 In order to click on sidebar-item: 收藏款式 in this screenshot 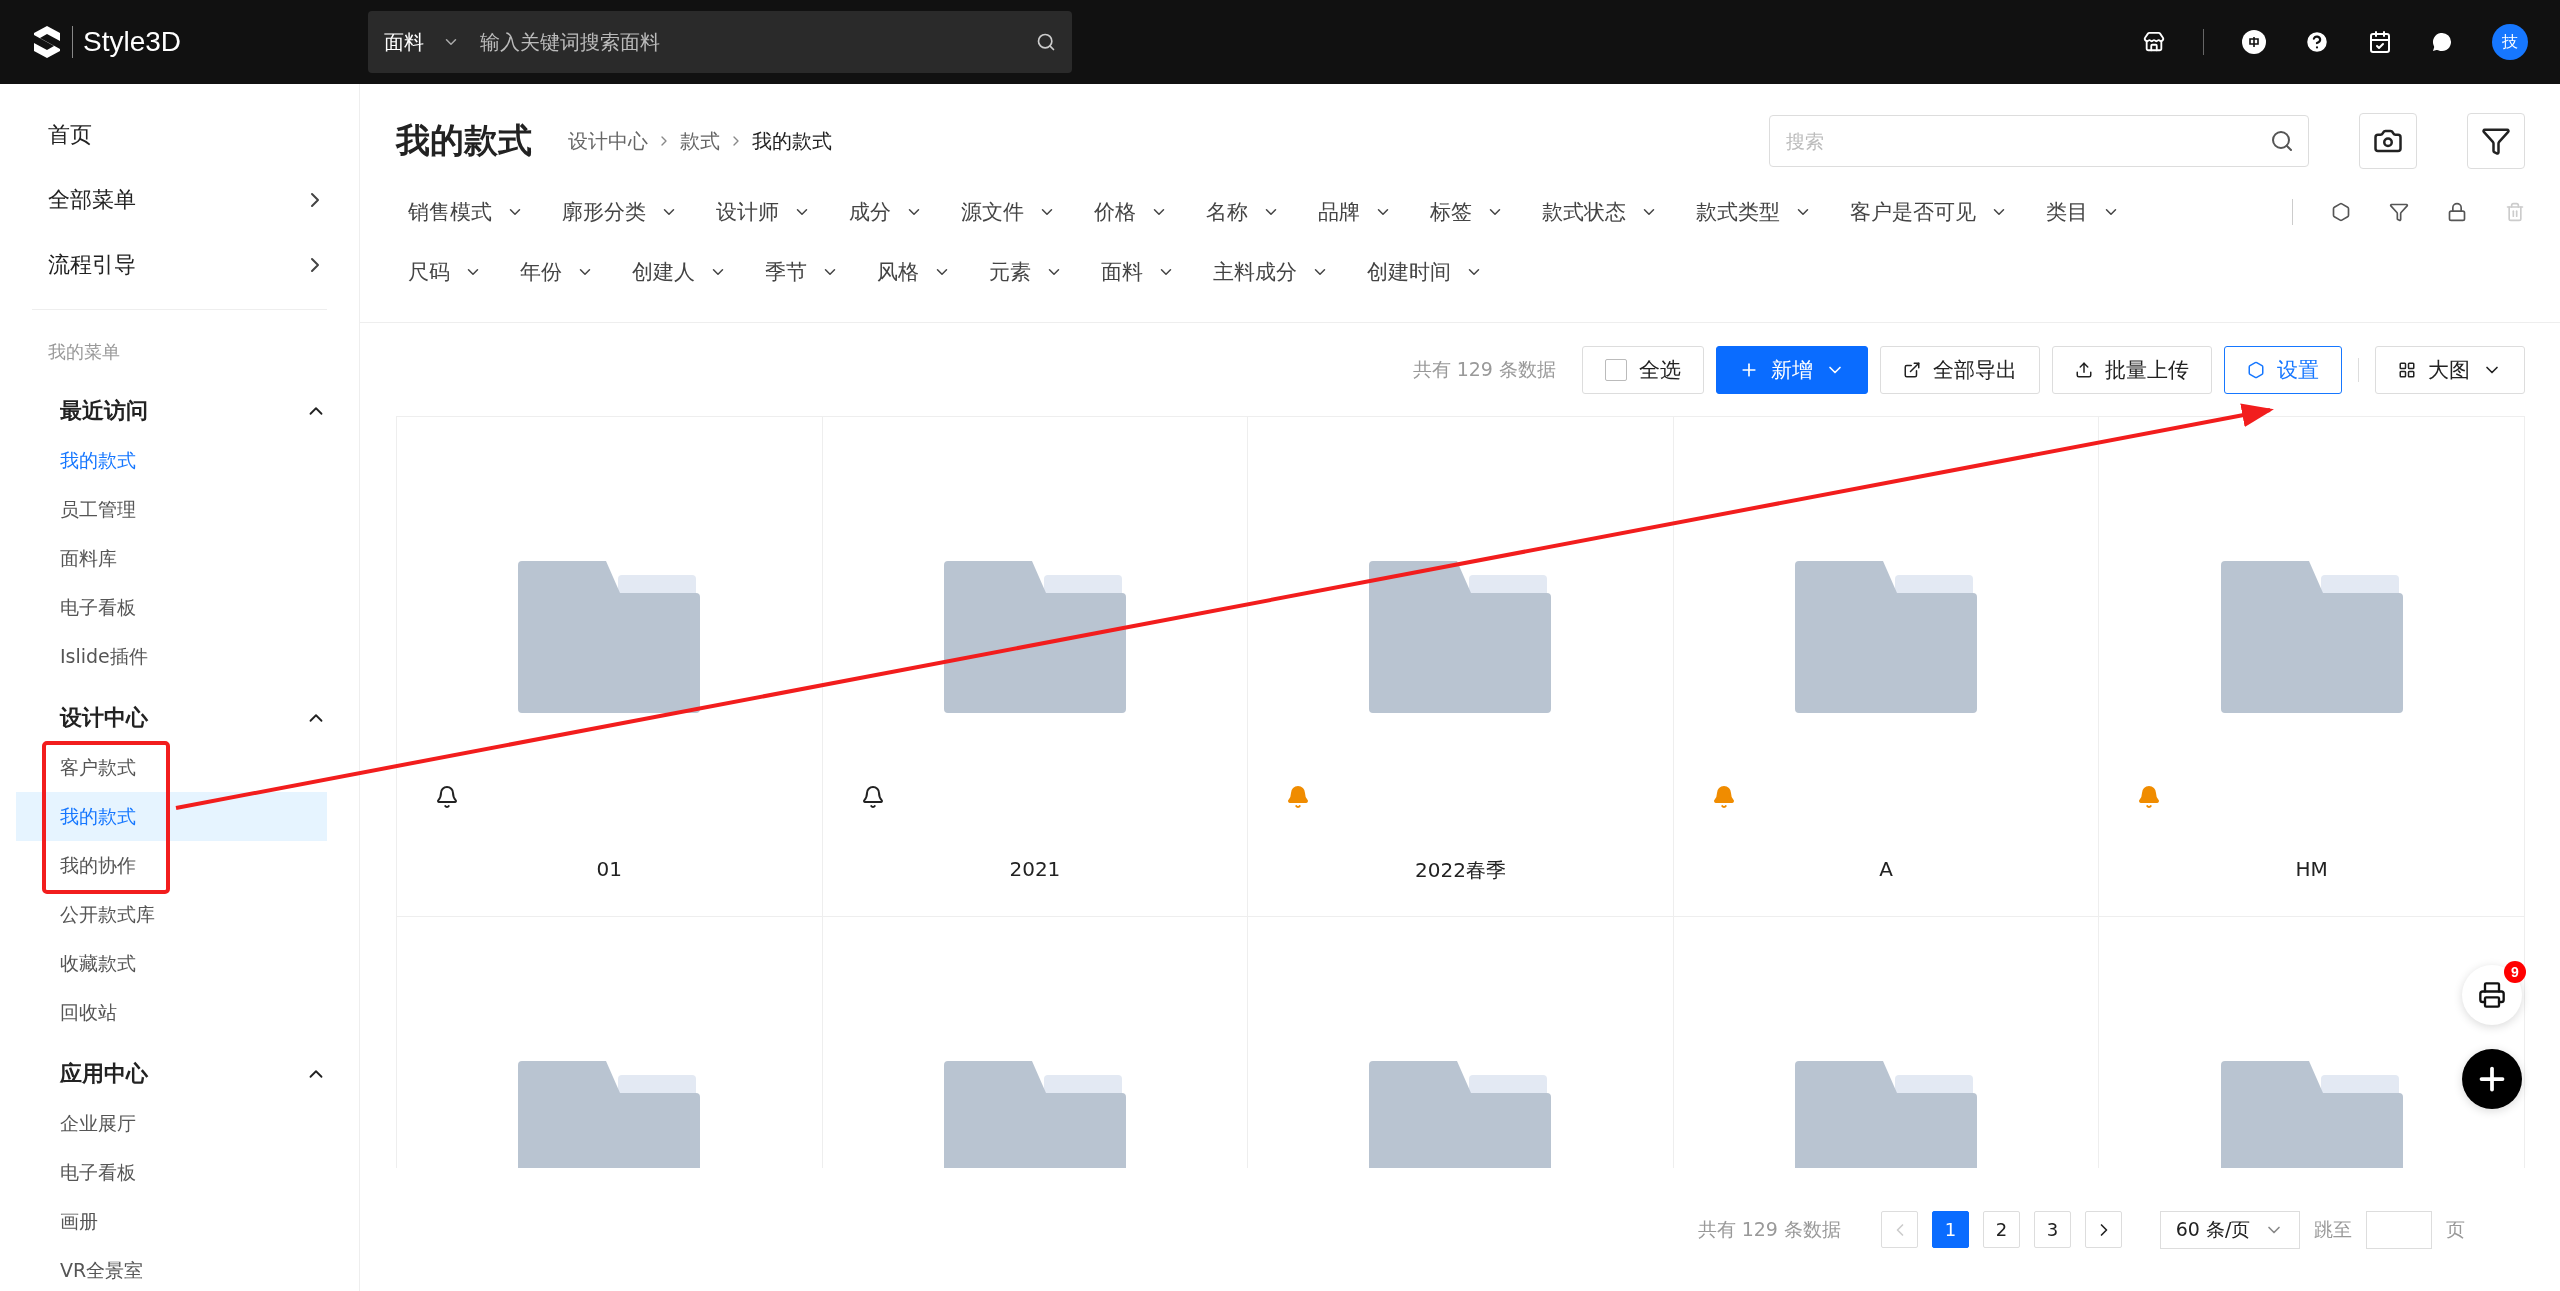, I will do `click(171, 963)`.